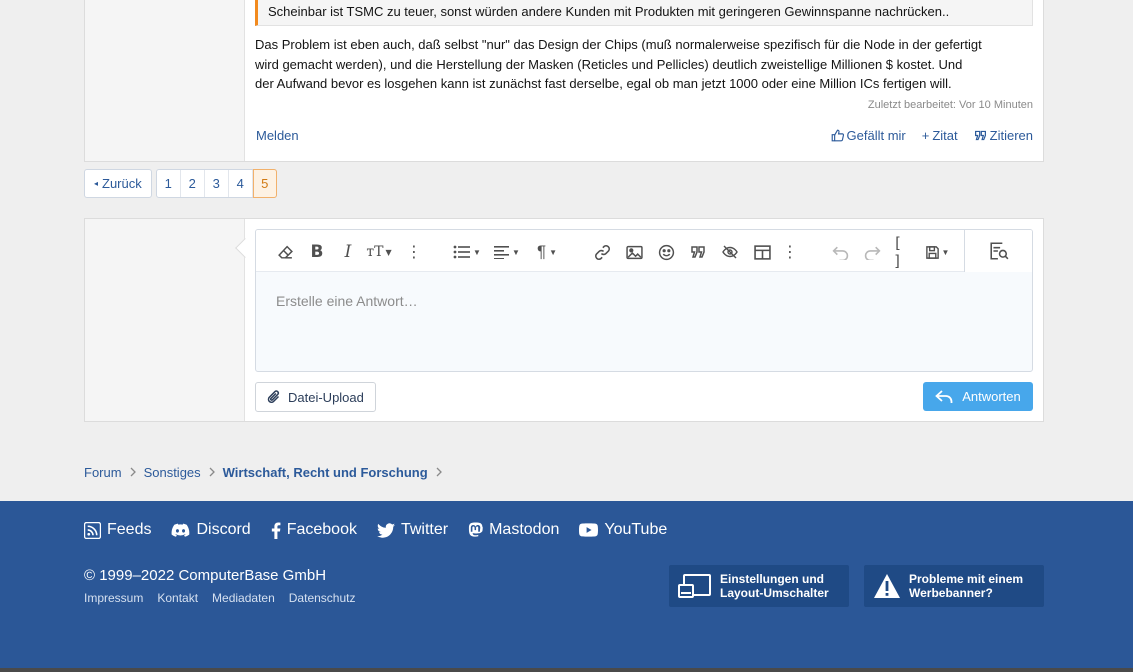  Describe the element at coordinates (774, 593) in the screenshot. I see `settings-label-line: Layout-Umschalter` at that location.